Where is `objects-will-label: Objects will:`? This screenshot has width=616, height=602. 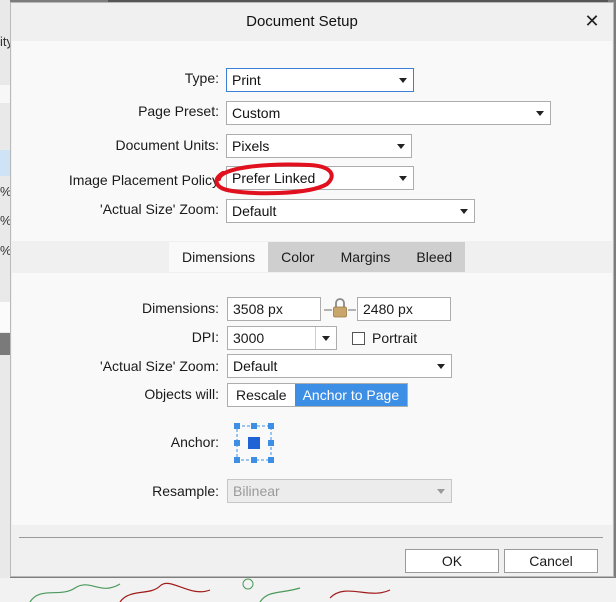
objects-will-label: Objects will: is located at coordinates (181, 394).